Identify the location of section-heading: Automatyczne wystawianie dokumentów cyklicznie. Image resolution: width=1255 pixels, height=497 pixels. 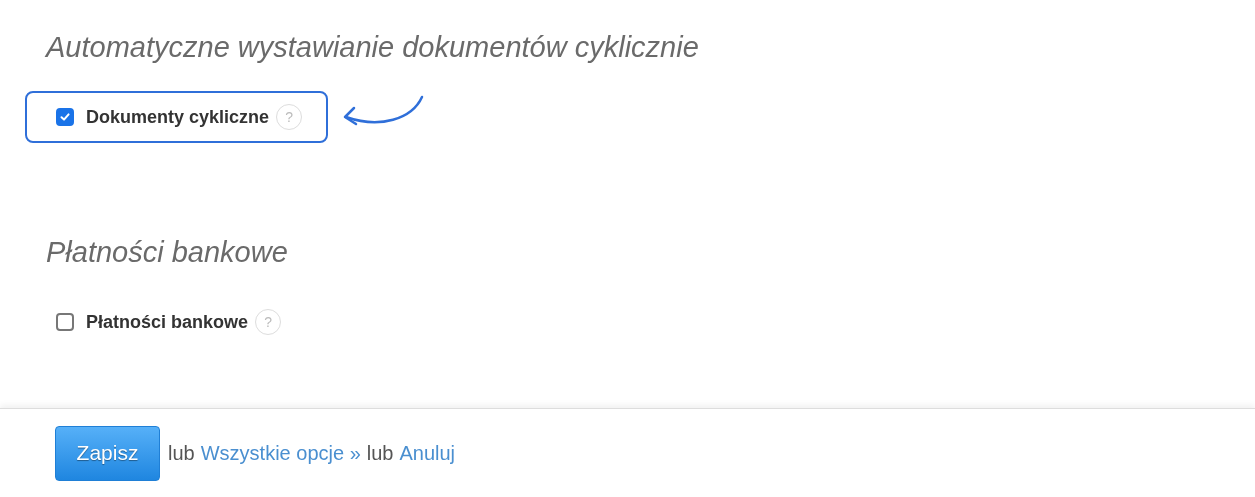
(372, 47).